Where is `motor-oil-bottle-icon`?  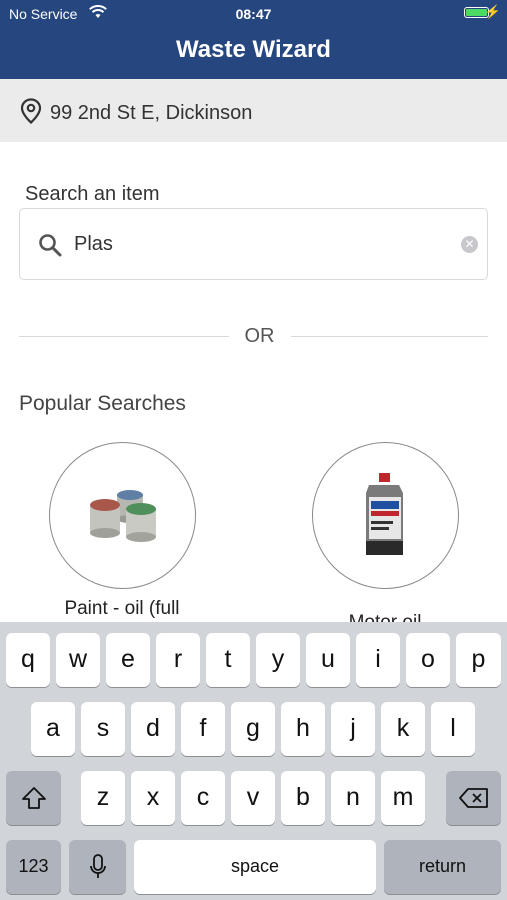
motor-oil-bottle-icon is located at coordinates (384, 514).